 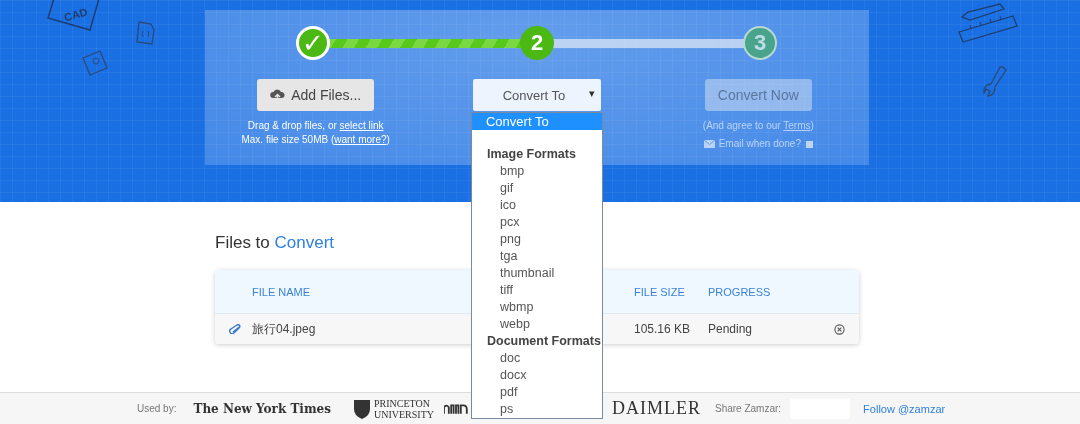 I want to click on university-logo-text: UNIVERSITY, so click(x=403, y=414).